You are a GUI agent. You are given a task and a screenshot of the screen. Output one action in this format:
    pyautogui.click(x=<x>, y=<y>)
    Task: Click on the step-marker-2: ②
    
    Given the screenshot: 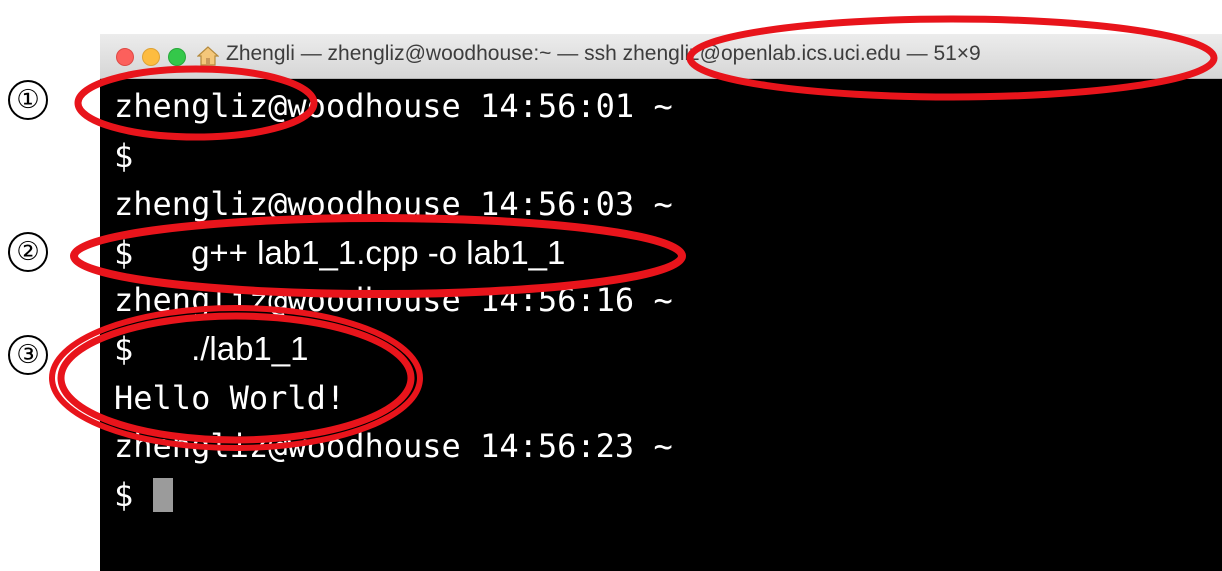 What is the action you would take?
    pyautogui.click(x=28, y=252)
    